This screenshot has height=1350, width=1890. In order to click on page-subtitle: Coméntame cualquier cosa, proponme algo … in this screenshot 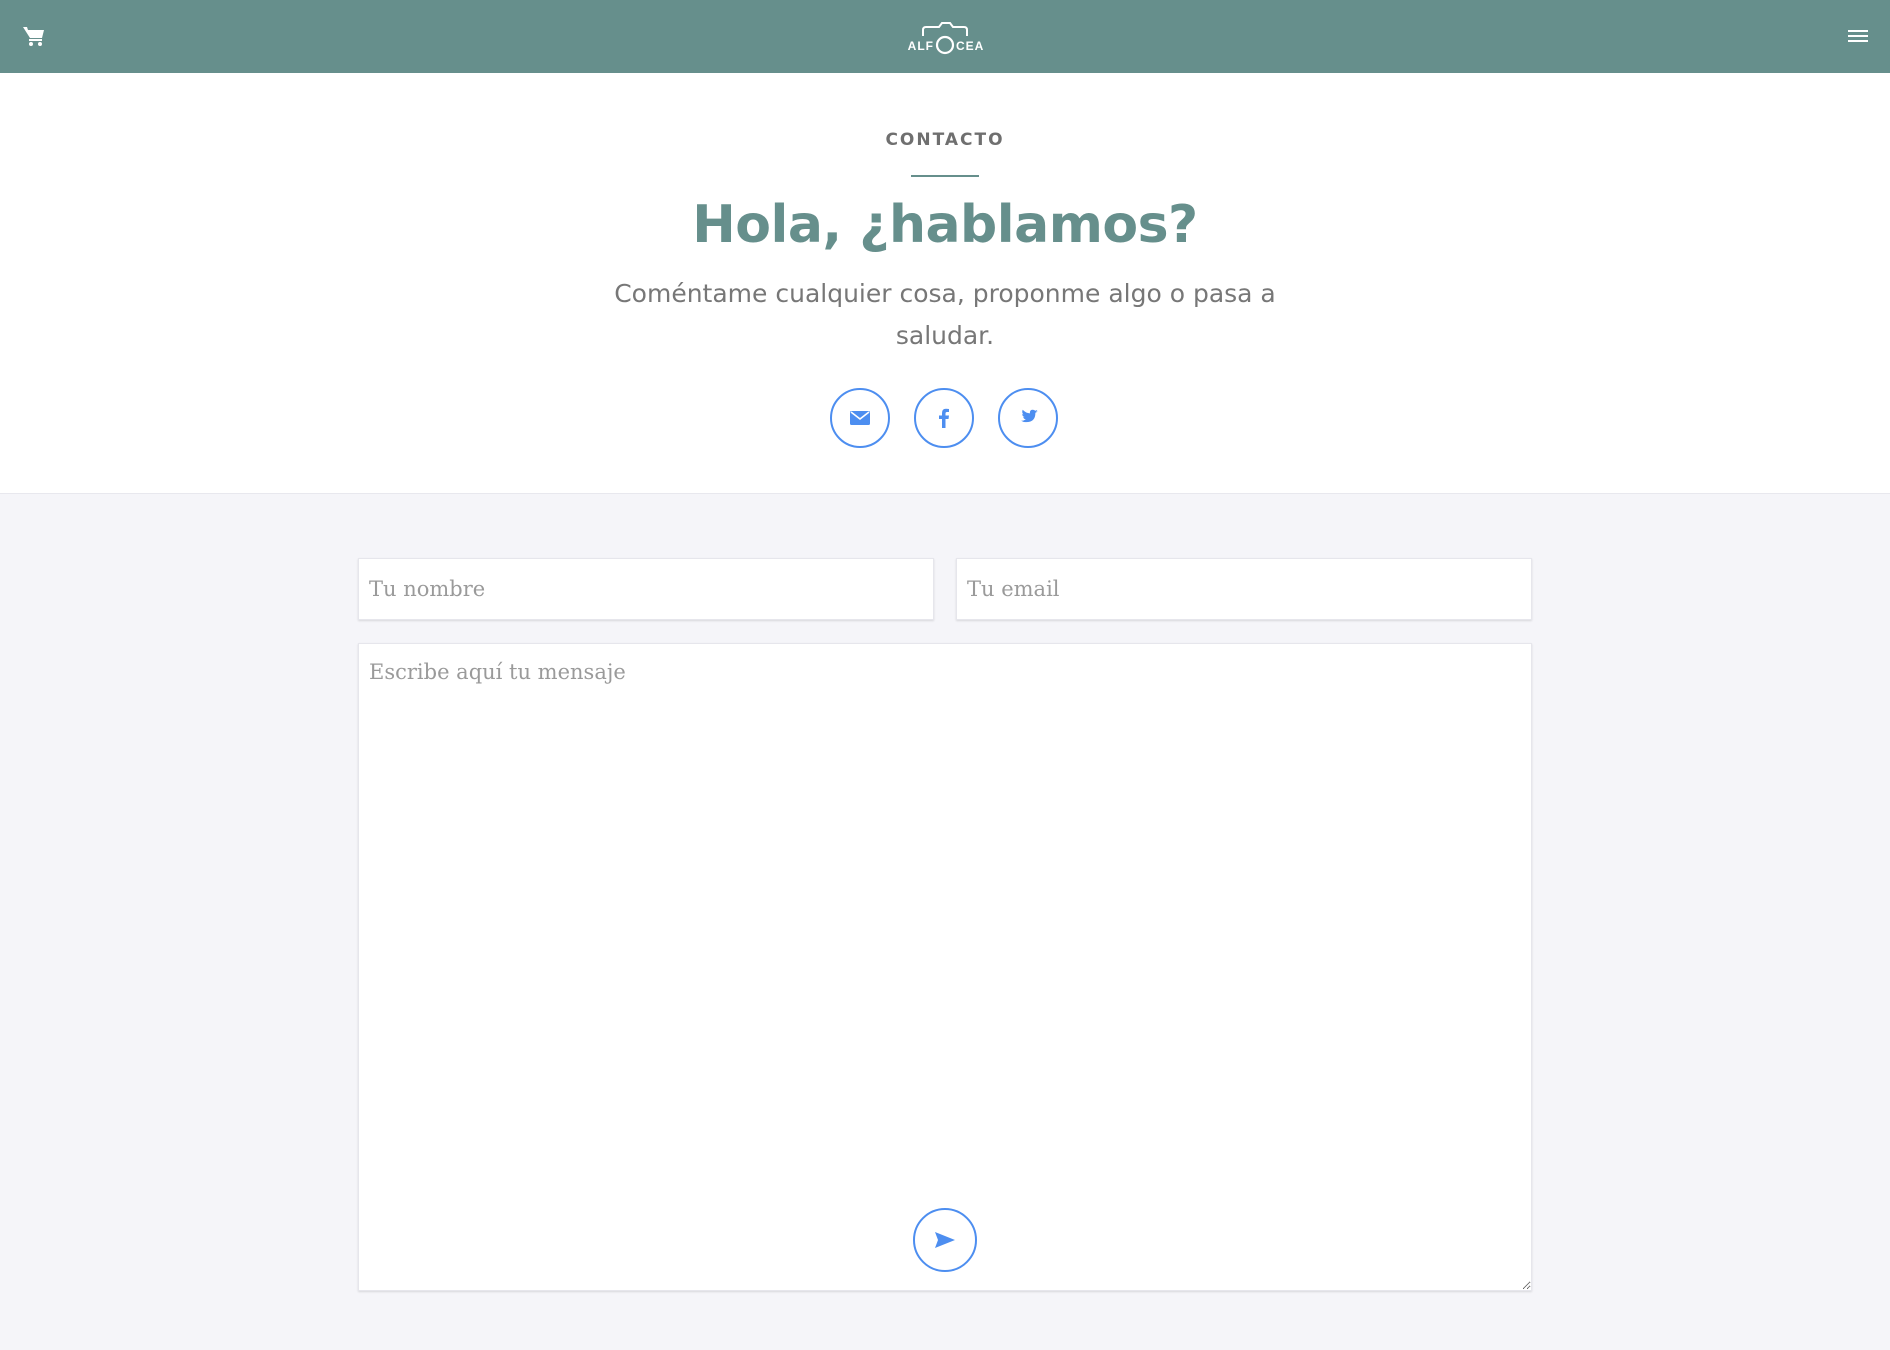, I will do `click(945, 314)`.